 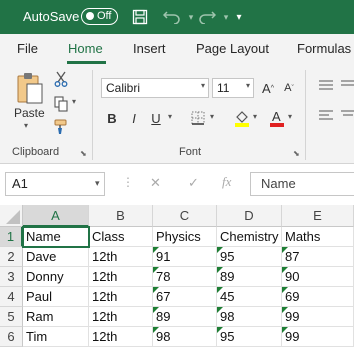 I want to click on decrease-font-size-icon: Aˇ, so click(x=289, y=88).